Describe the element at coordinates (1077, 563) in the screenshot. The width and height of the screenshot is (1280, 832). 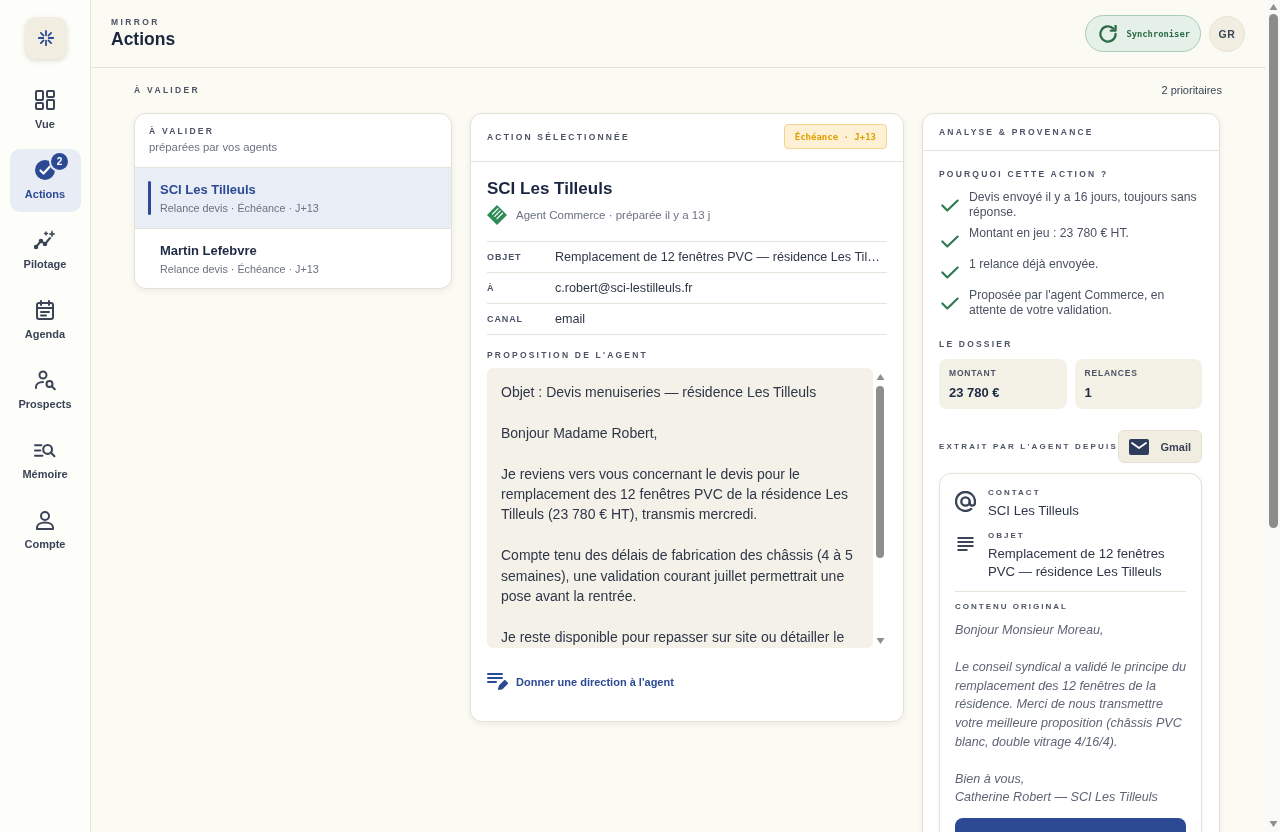
I see `field-value: Remplacement de 12 fenêtres PVC — résidence Les Tilleuls` at that location.